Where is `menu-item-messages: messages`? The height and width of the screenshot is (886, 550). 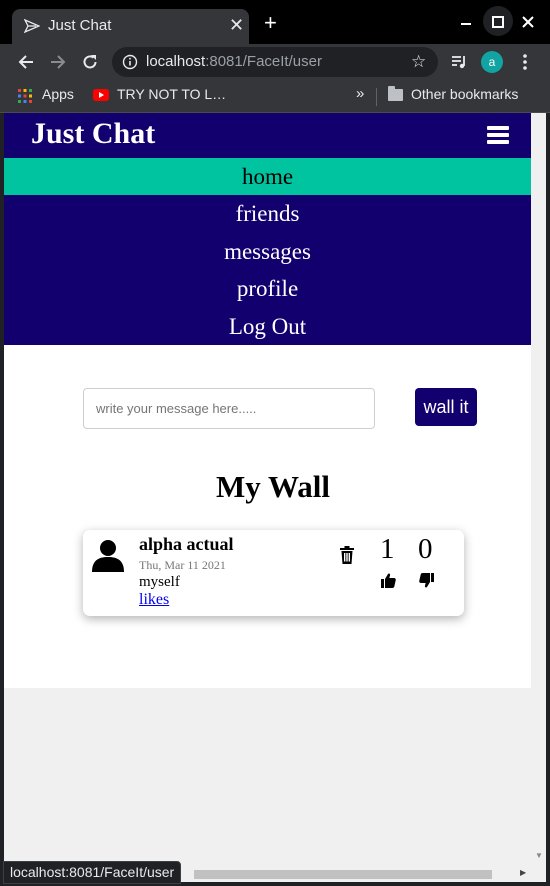
menu-item-messages: messages is located at coordinates (267, 251).